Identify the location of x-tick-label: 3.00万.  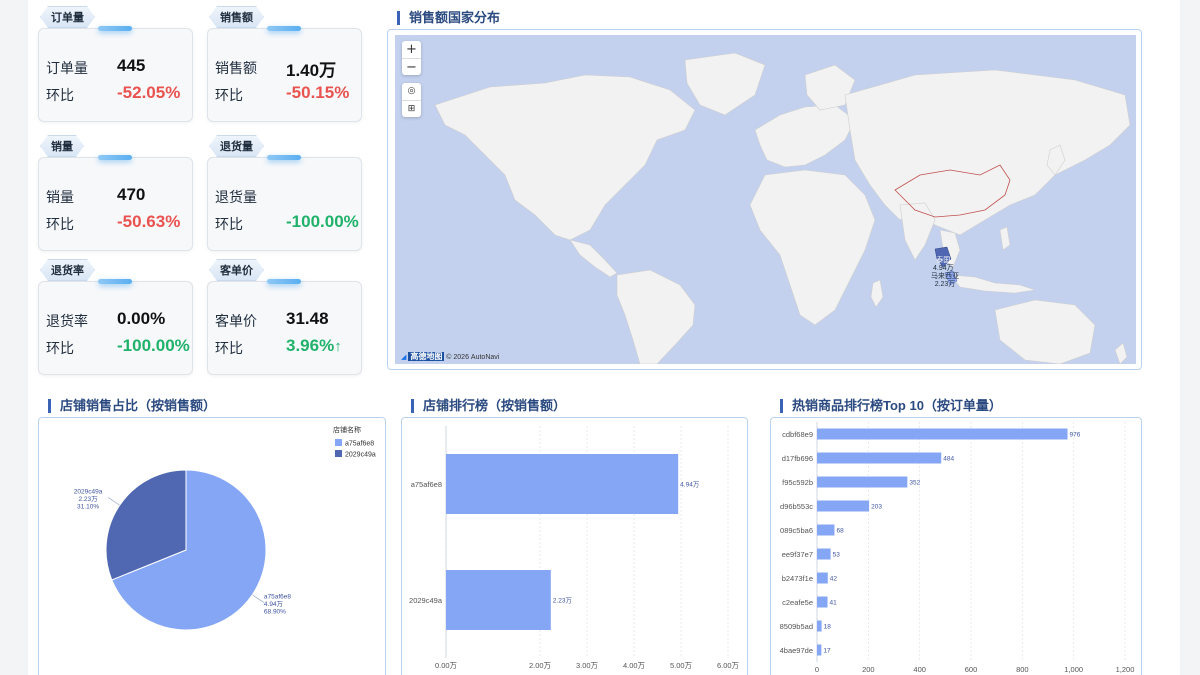
(587, 665).